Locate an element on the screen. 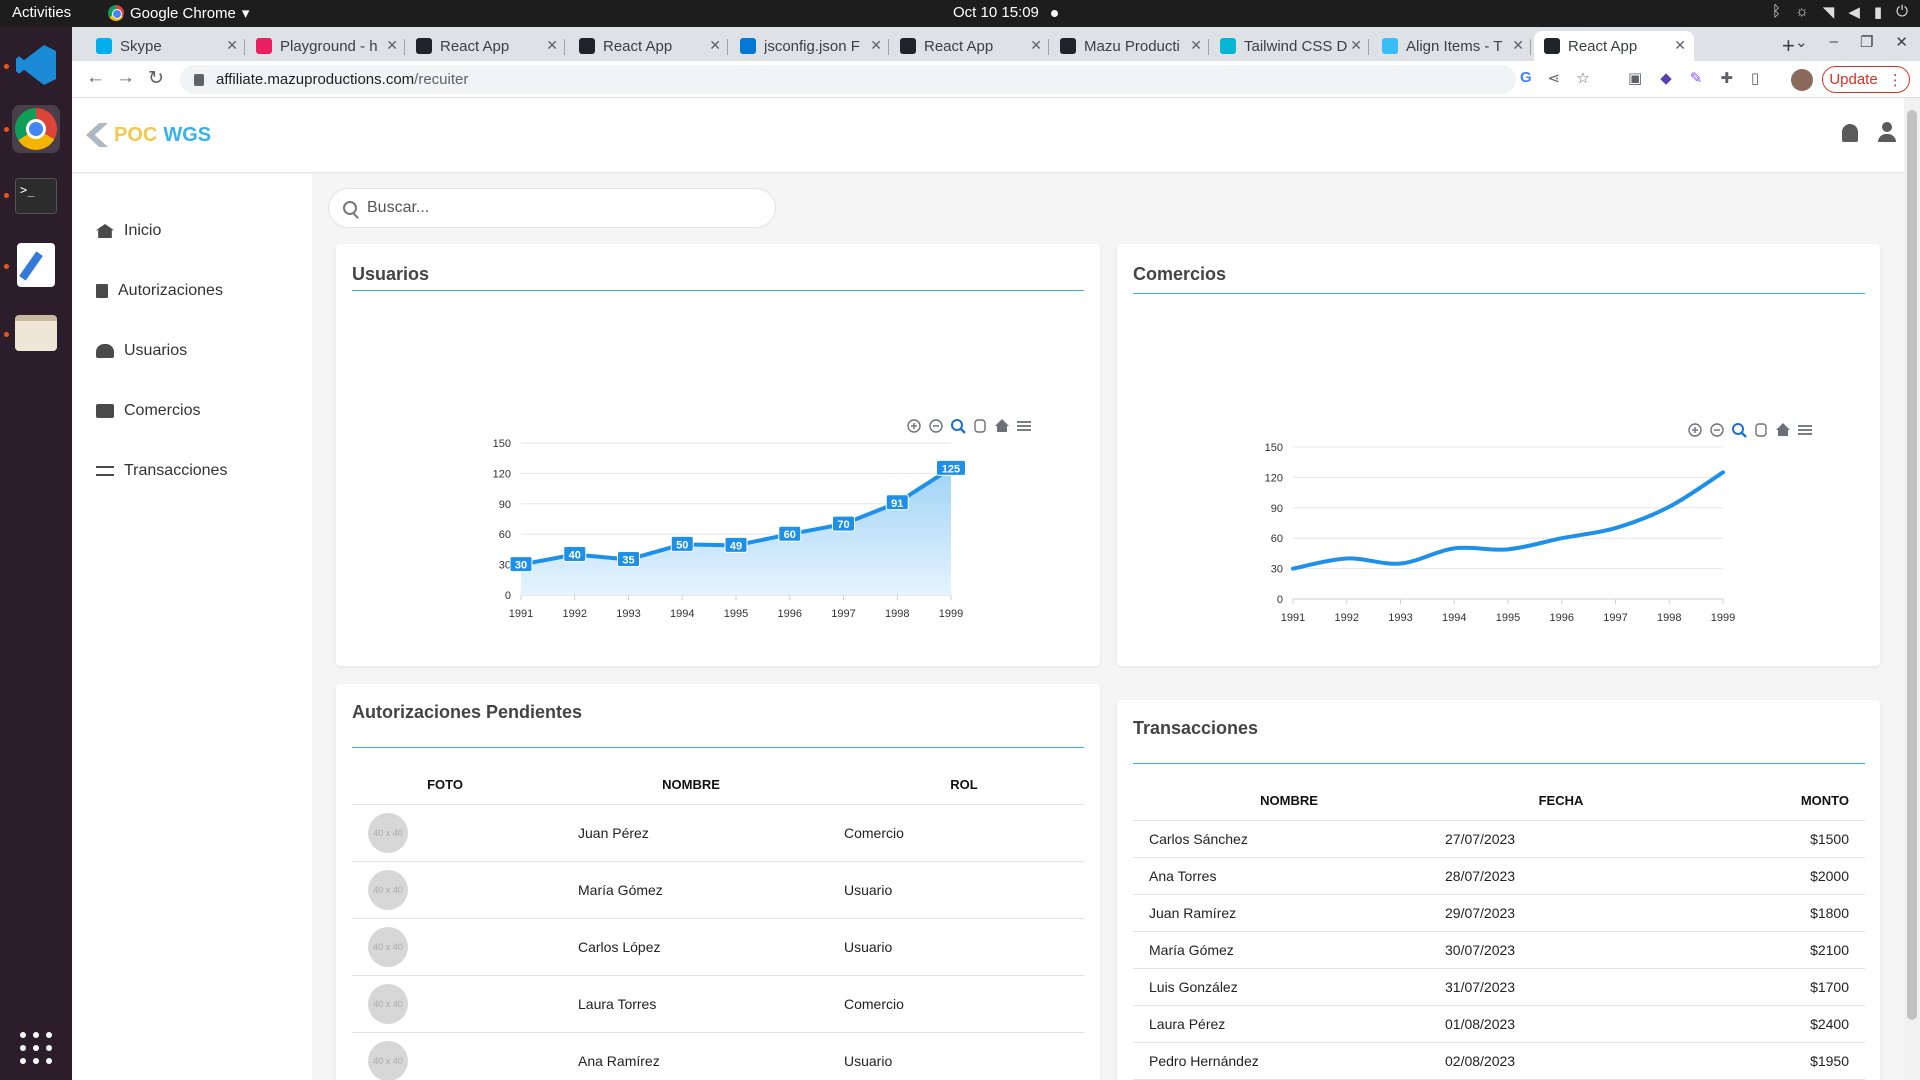 Image resolution: width=1920 pixels, height=1080 pixels. reload-icon: ↻ is located at coordinates (156, 78).